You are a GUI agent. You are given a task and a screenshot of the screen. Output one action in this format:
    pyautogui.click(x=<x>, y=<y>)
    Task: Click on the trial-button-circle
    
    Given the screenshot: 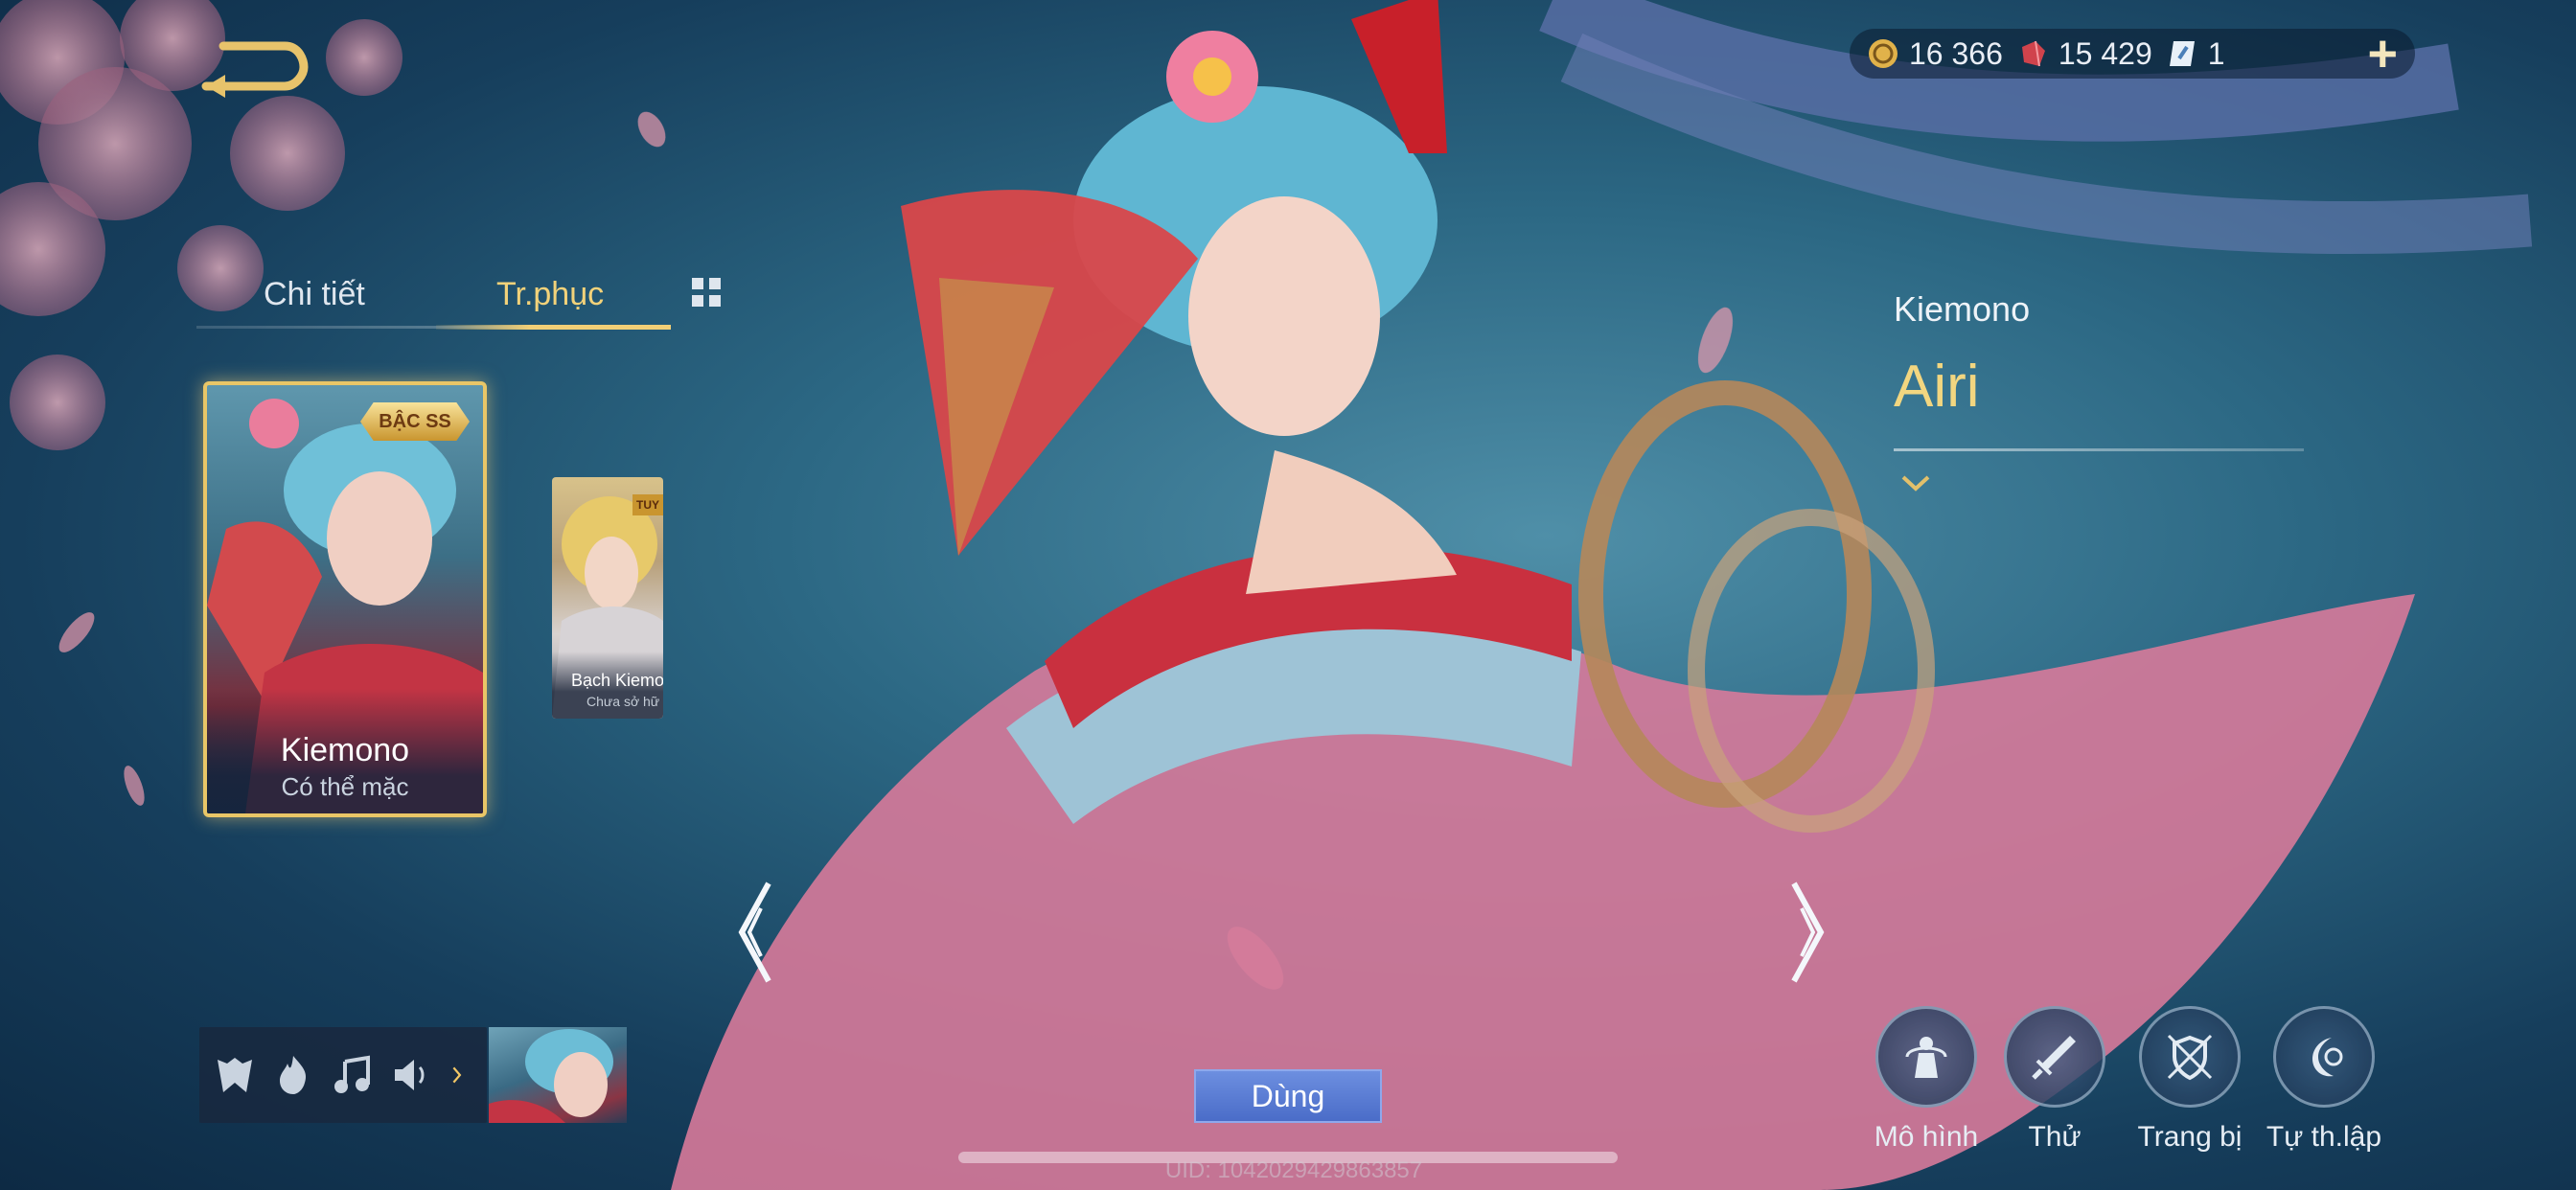 What is the action you would take?
    pyautogui.click(x=2054, y=1057)
    